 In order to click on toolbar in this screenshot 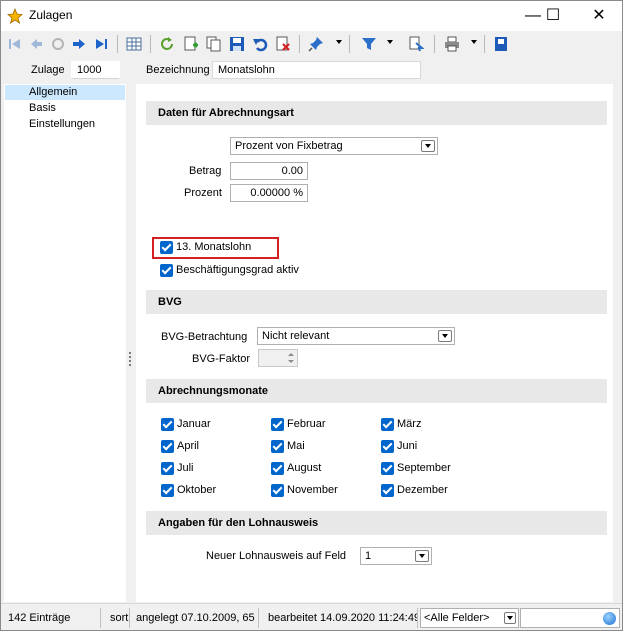, I will do `click(311, 44)`.